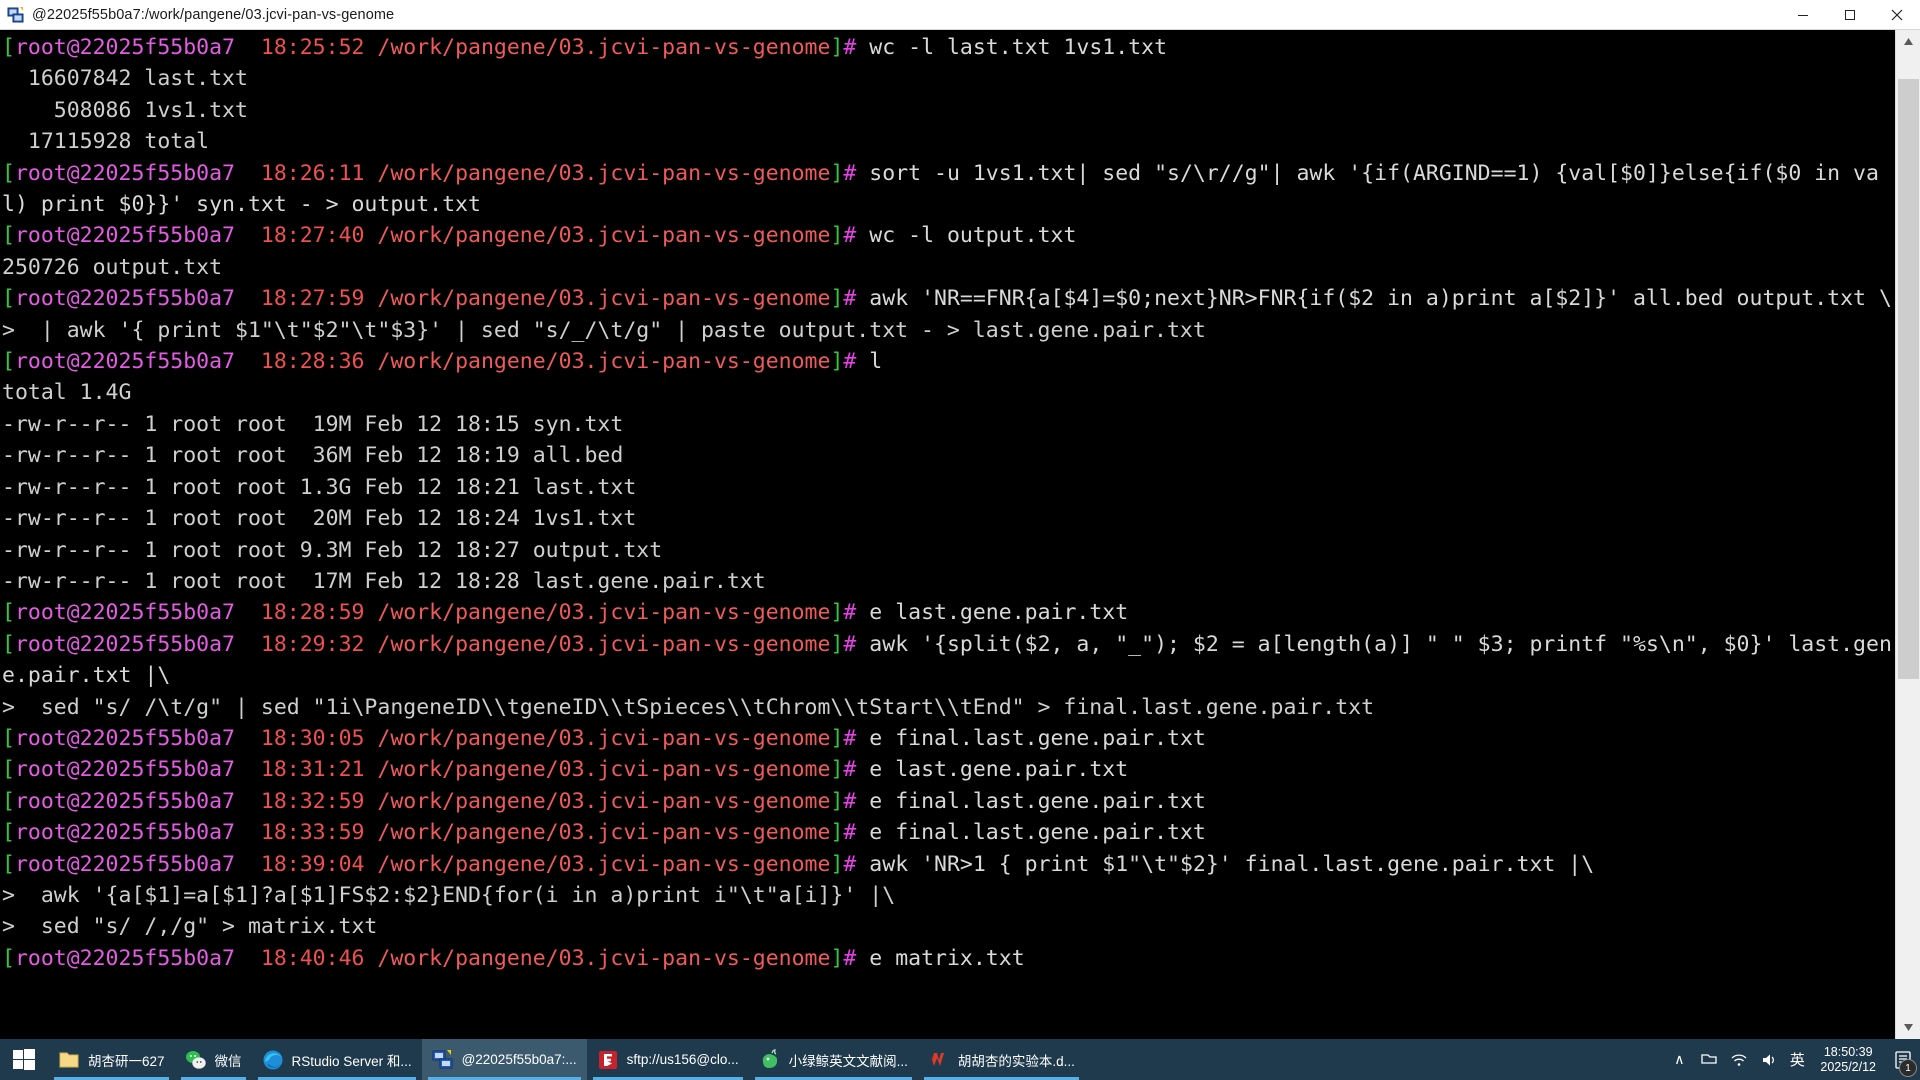 The height and width of the screenshot is (1080, 1920). I want to click on chevron-up-glyph: ∧, so click(1679, 1059).